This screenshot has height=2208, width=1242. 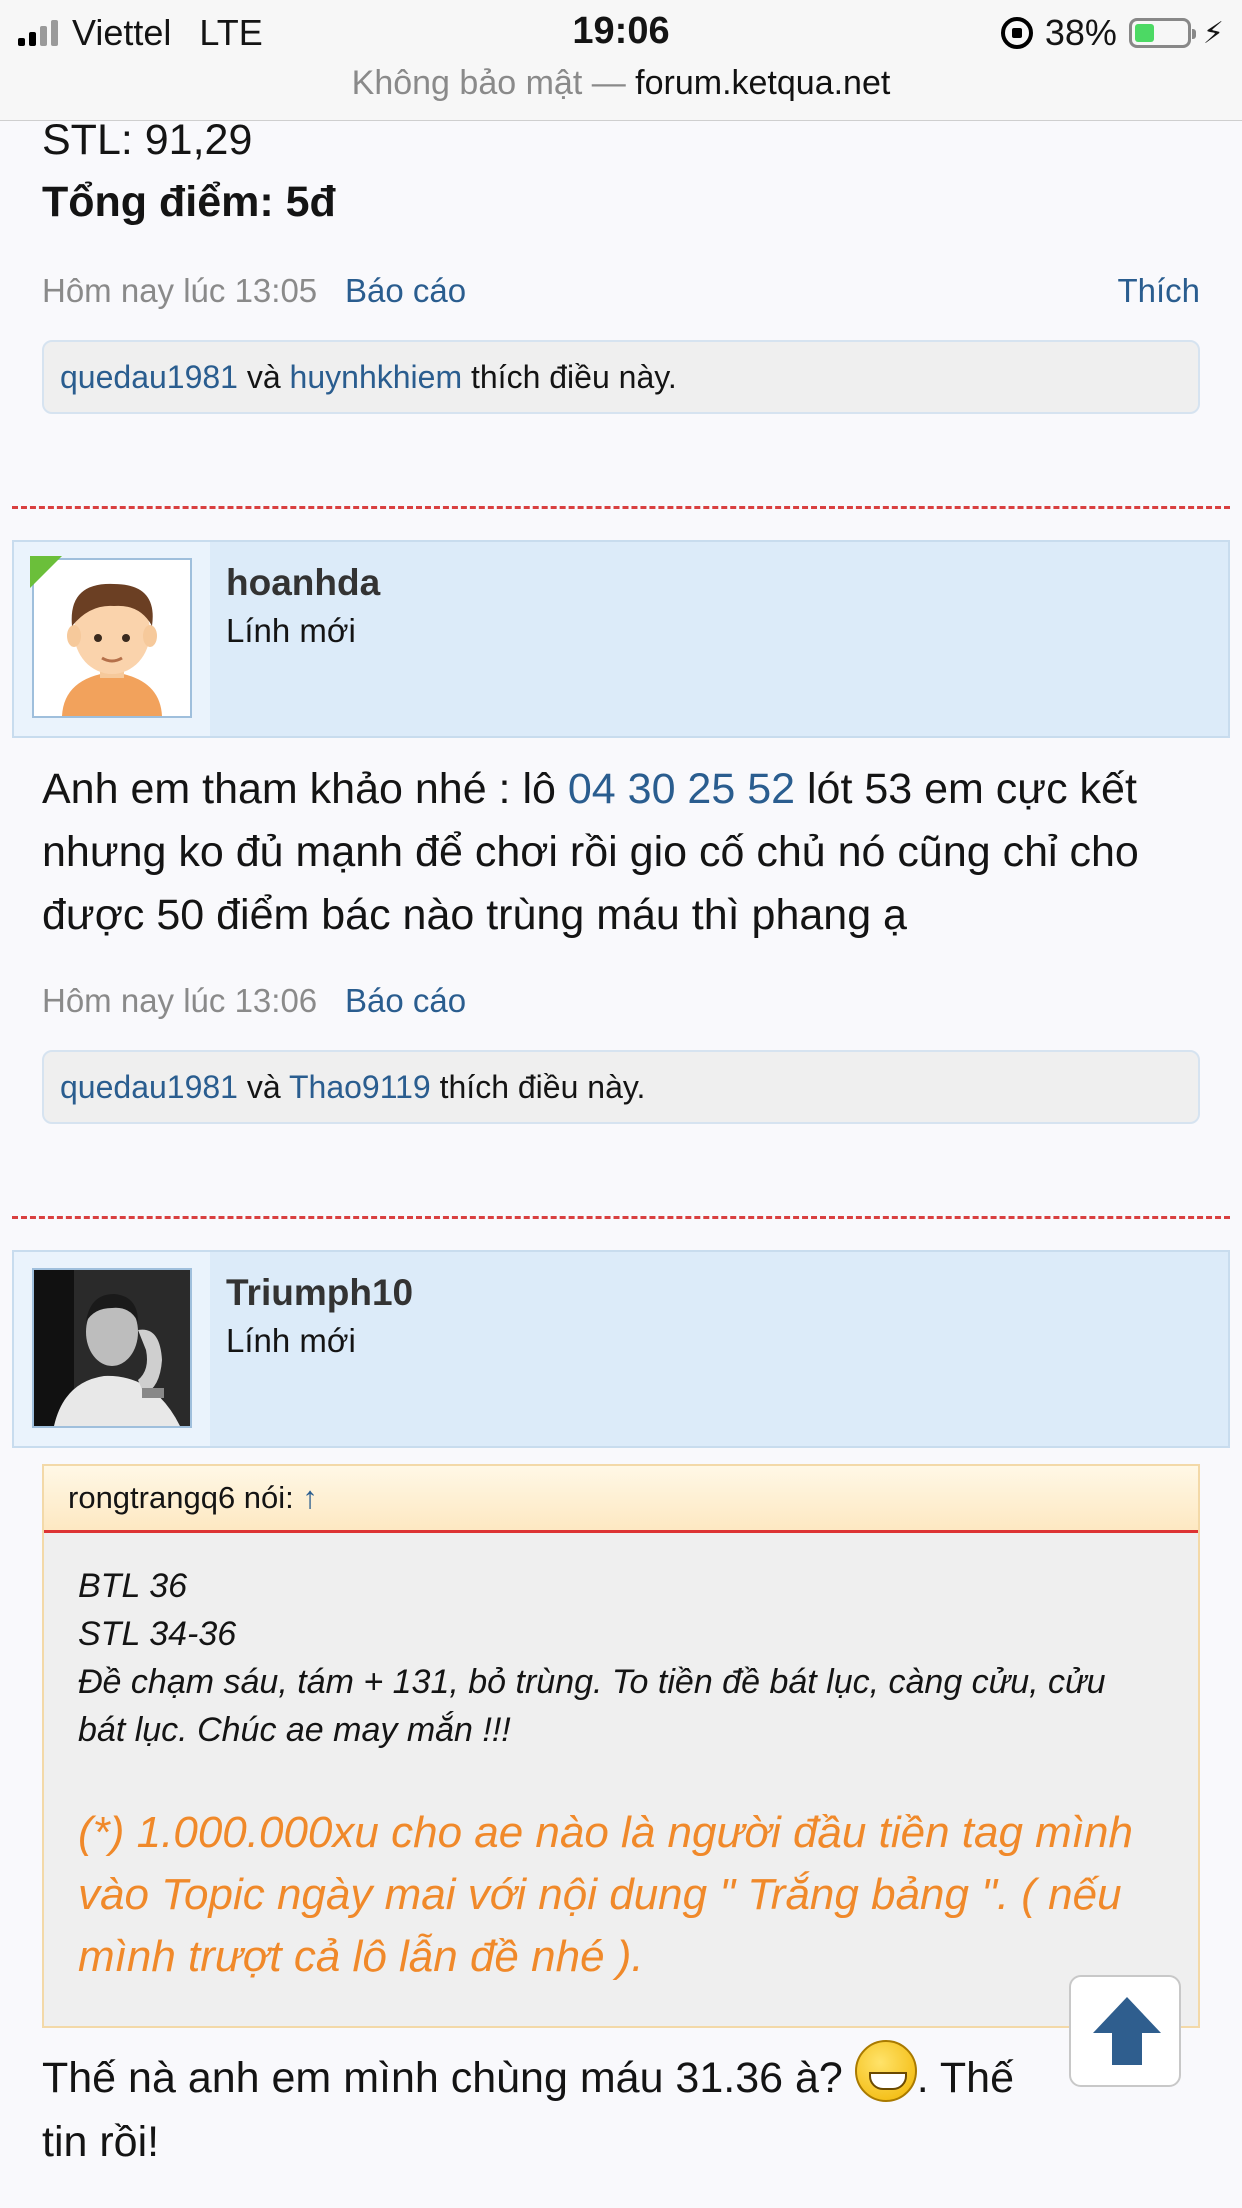 I want to click on post1-line2: Tổng điểm: 5đ, so click(x=189, y=202).